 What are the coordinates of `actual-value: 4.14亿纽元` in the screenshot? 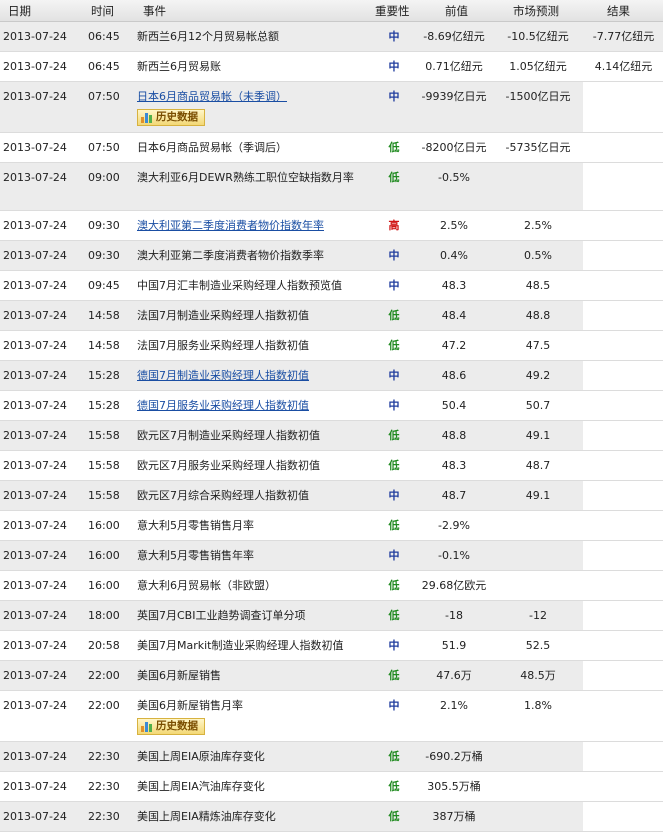 It's located at (623, 66).